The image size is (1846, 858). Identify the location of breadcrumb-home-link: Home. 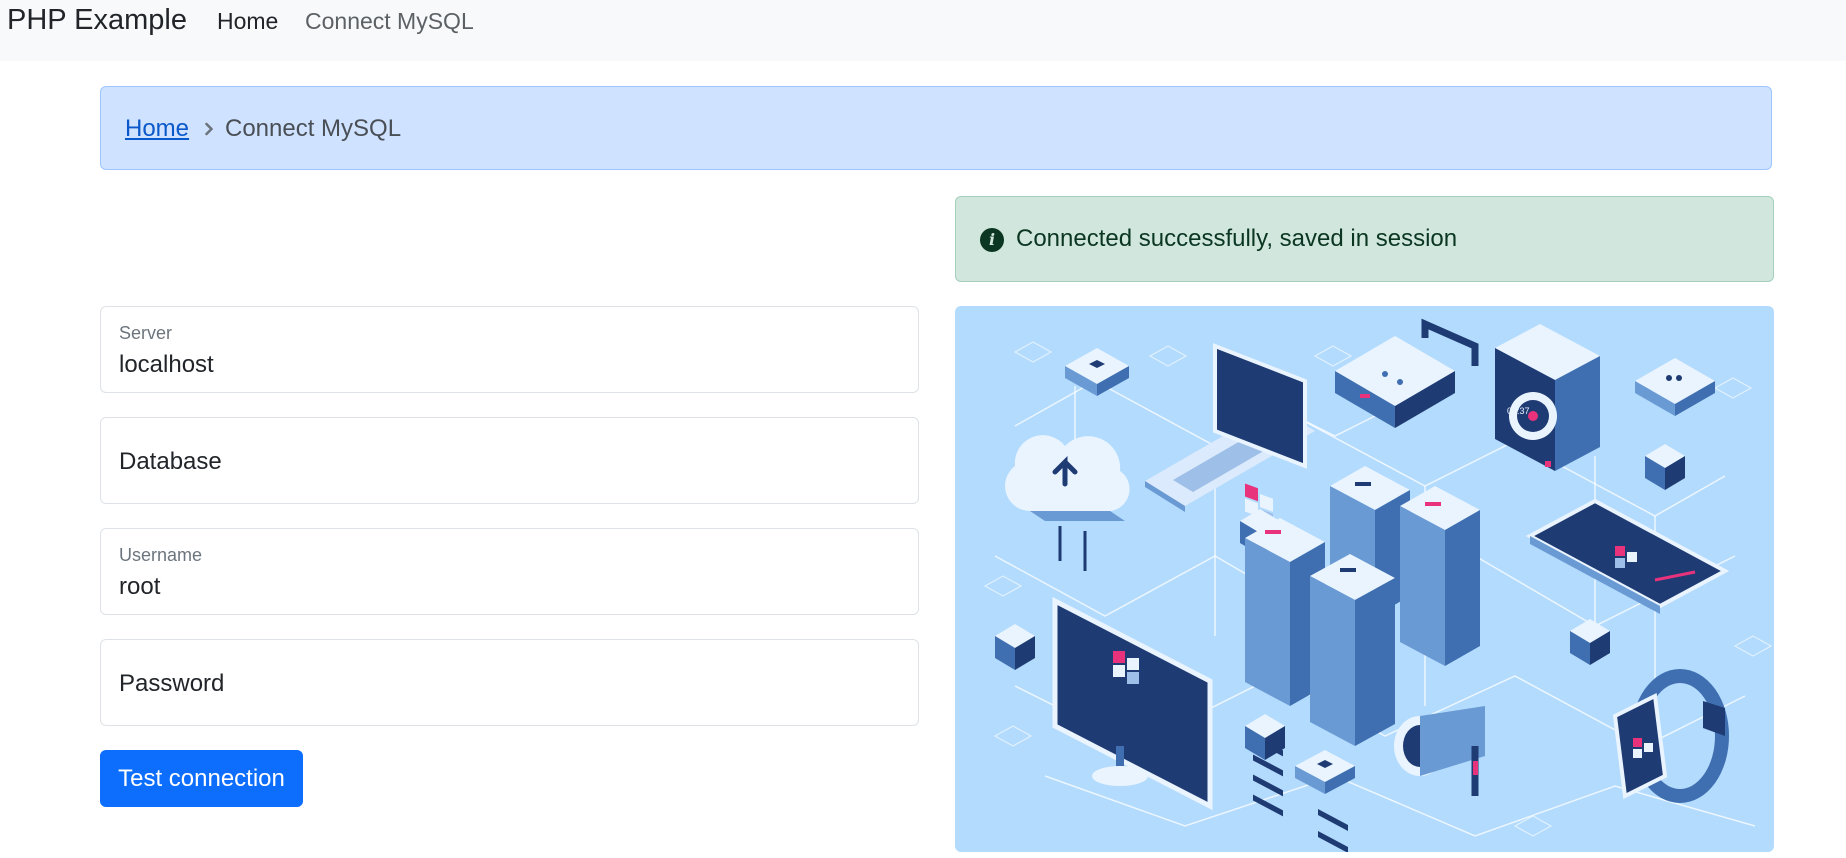
(157, 129).